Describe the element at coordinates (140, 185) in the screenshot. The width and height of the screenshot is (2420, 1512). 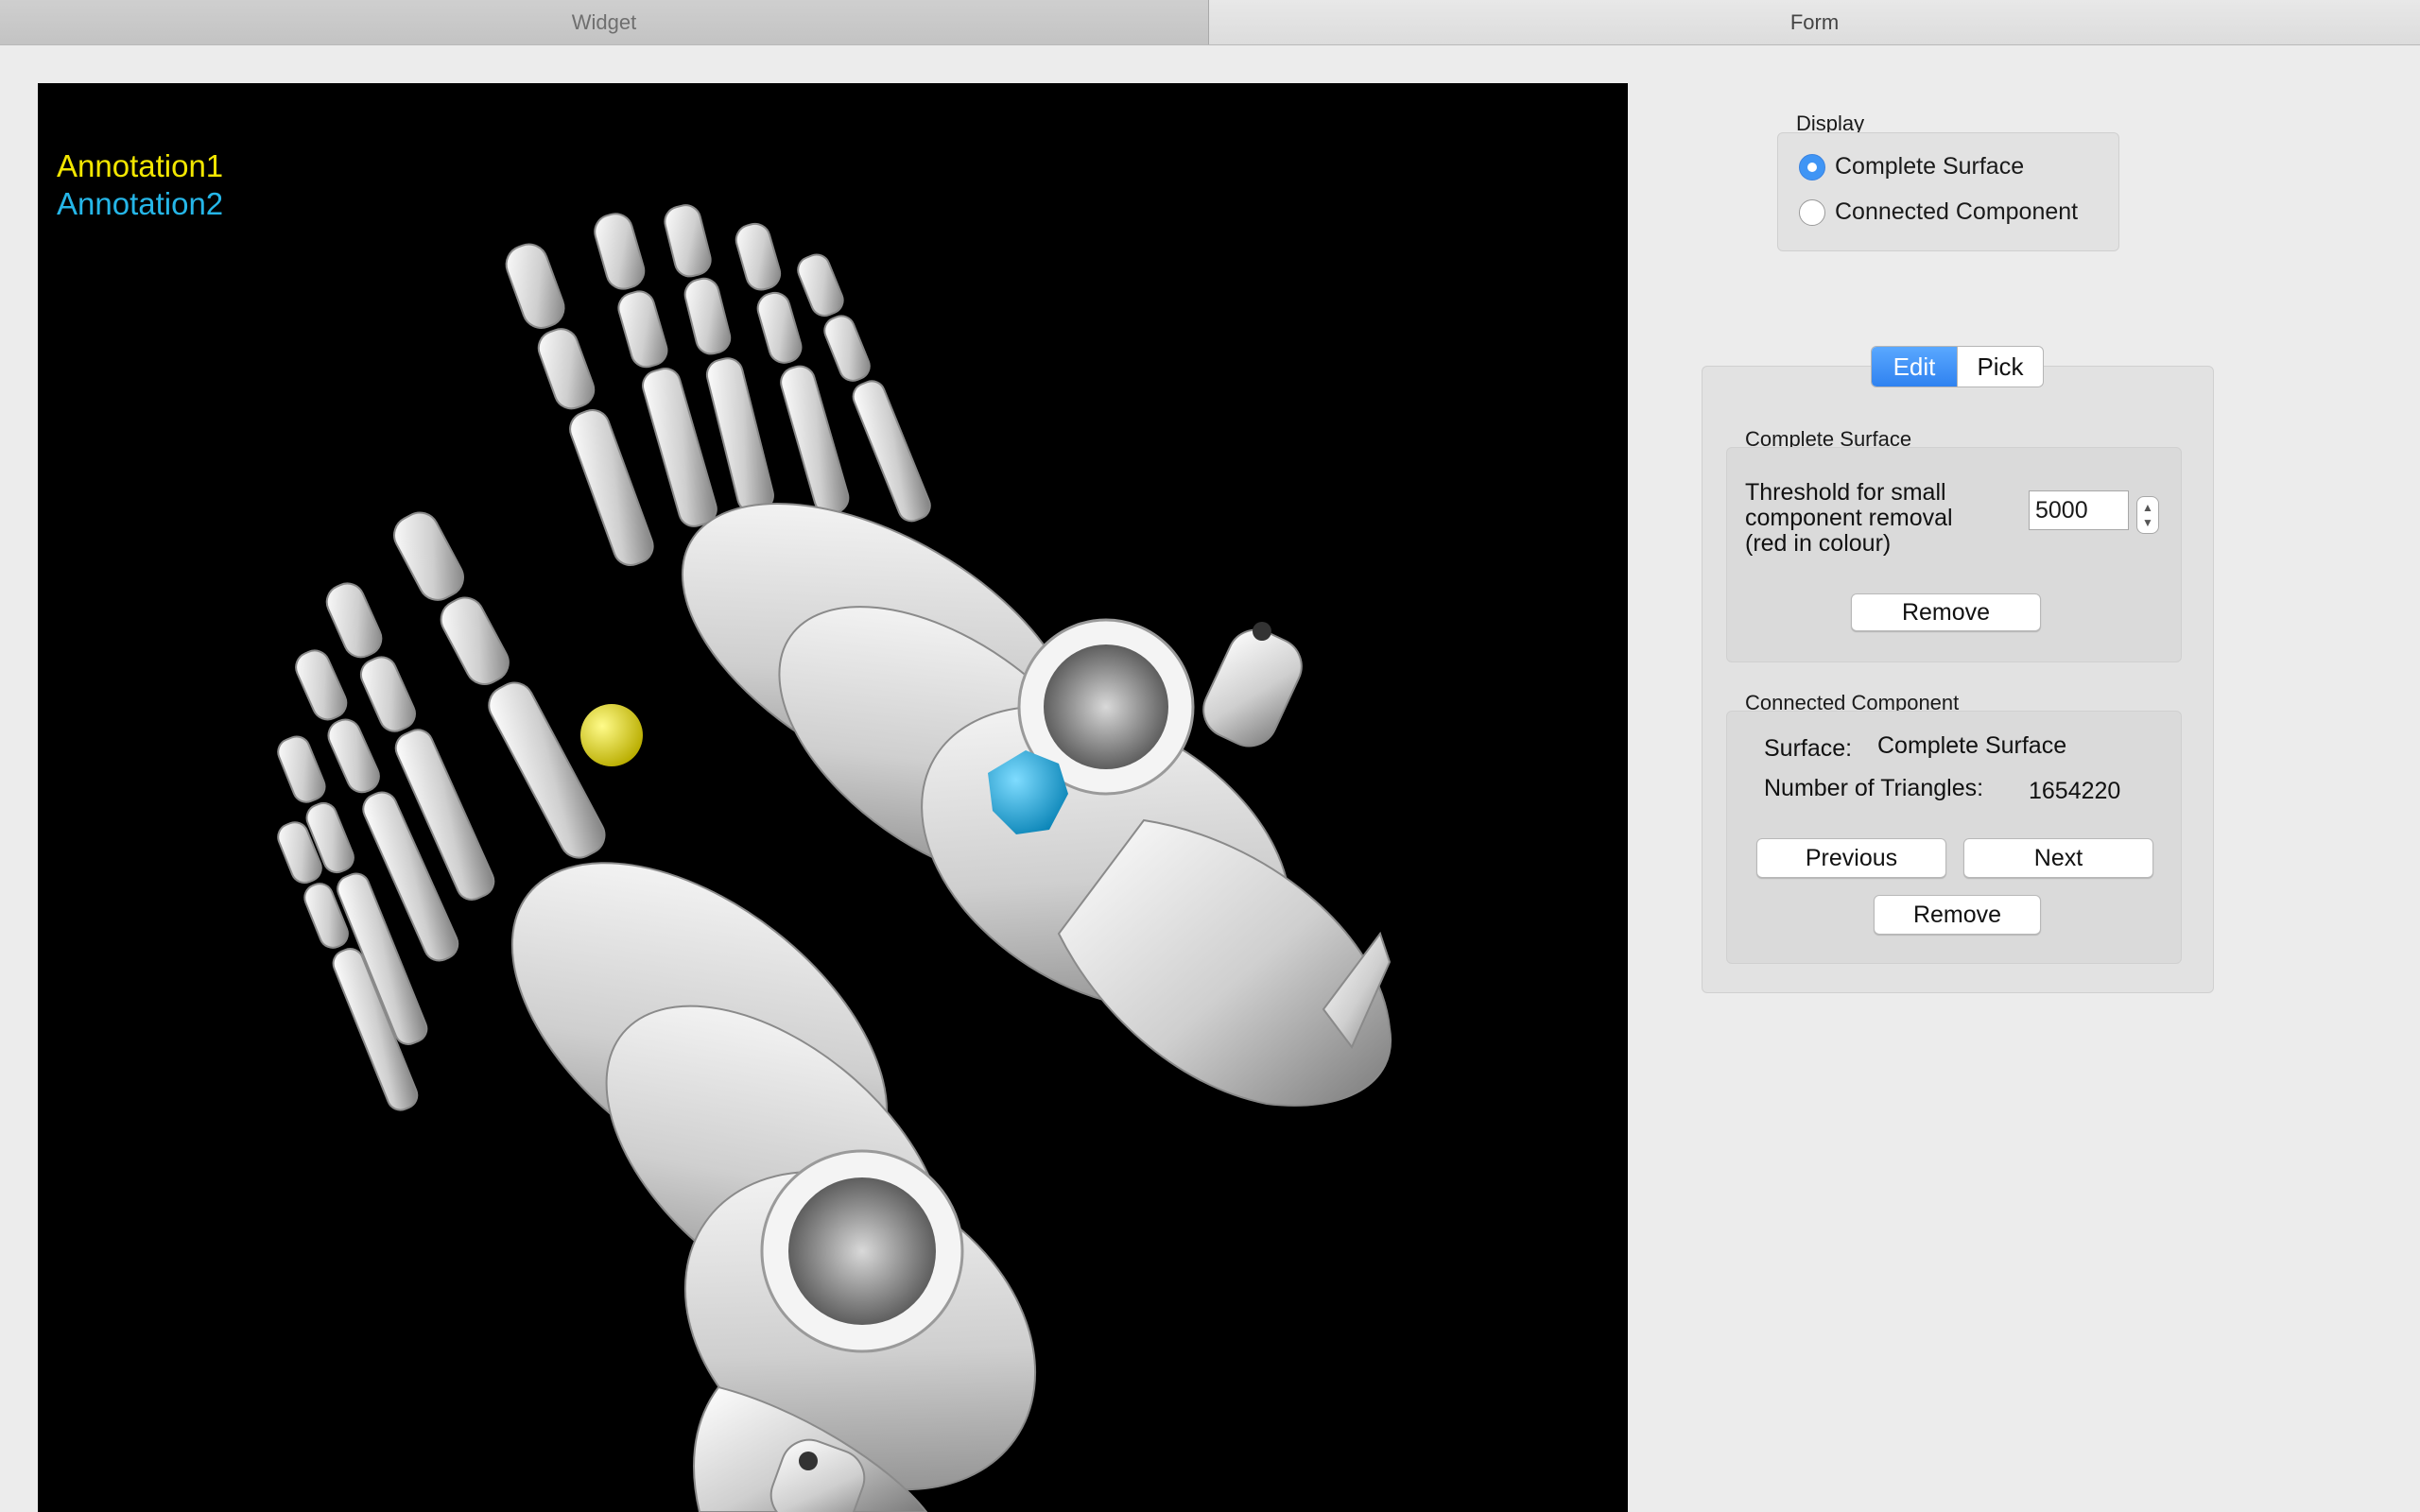
I see `annotation-legend: Annotation1 Annotation2` at that location.